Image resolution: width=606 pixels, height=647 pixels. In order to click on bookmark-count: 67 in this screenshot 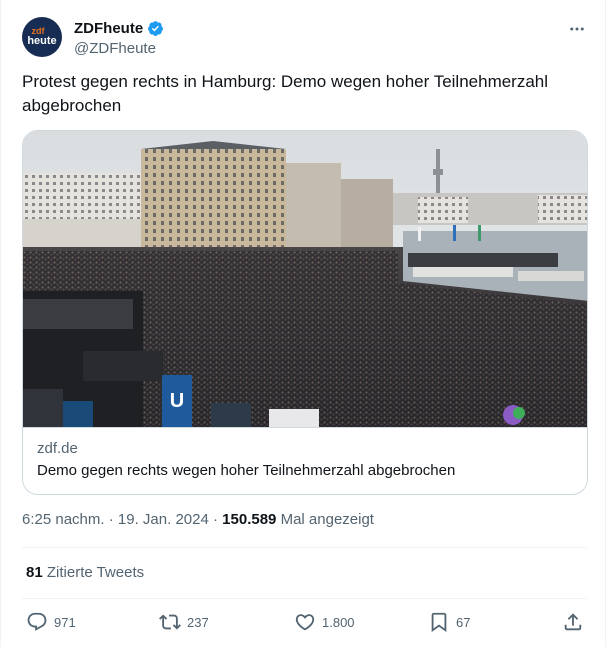, I will do `click(463, 622)`.